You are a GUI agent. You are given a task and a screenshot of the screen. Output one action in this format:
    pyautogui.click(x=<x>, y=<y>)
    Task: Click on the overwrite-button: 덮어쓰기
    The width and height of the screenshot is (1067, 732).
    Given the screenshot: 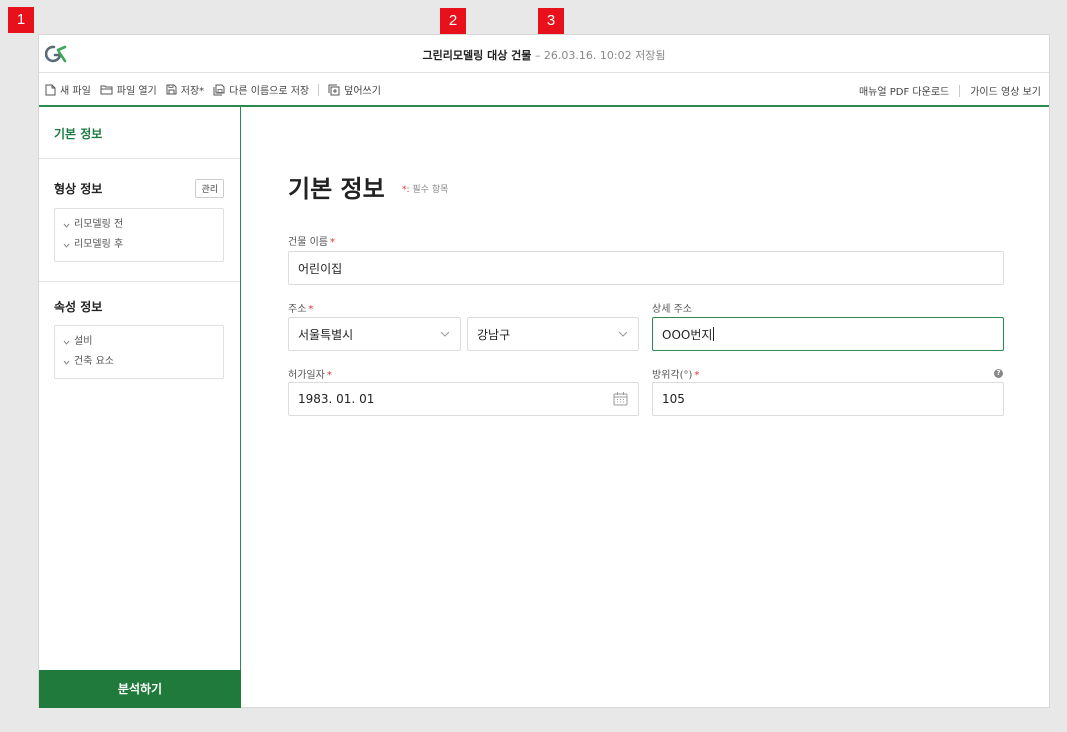 What is the action you would take?
    pyautogui.click(x=354, y=89)
    